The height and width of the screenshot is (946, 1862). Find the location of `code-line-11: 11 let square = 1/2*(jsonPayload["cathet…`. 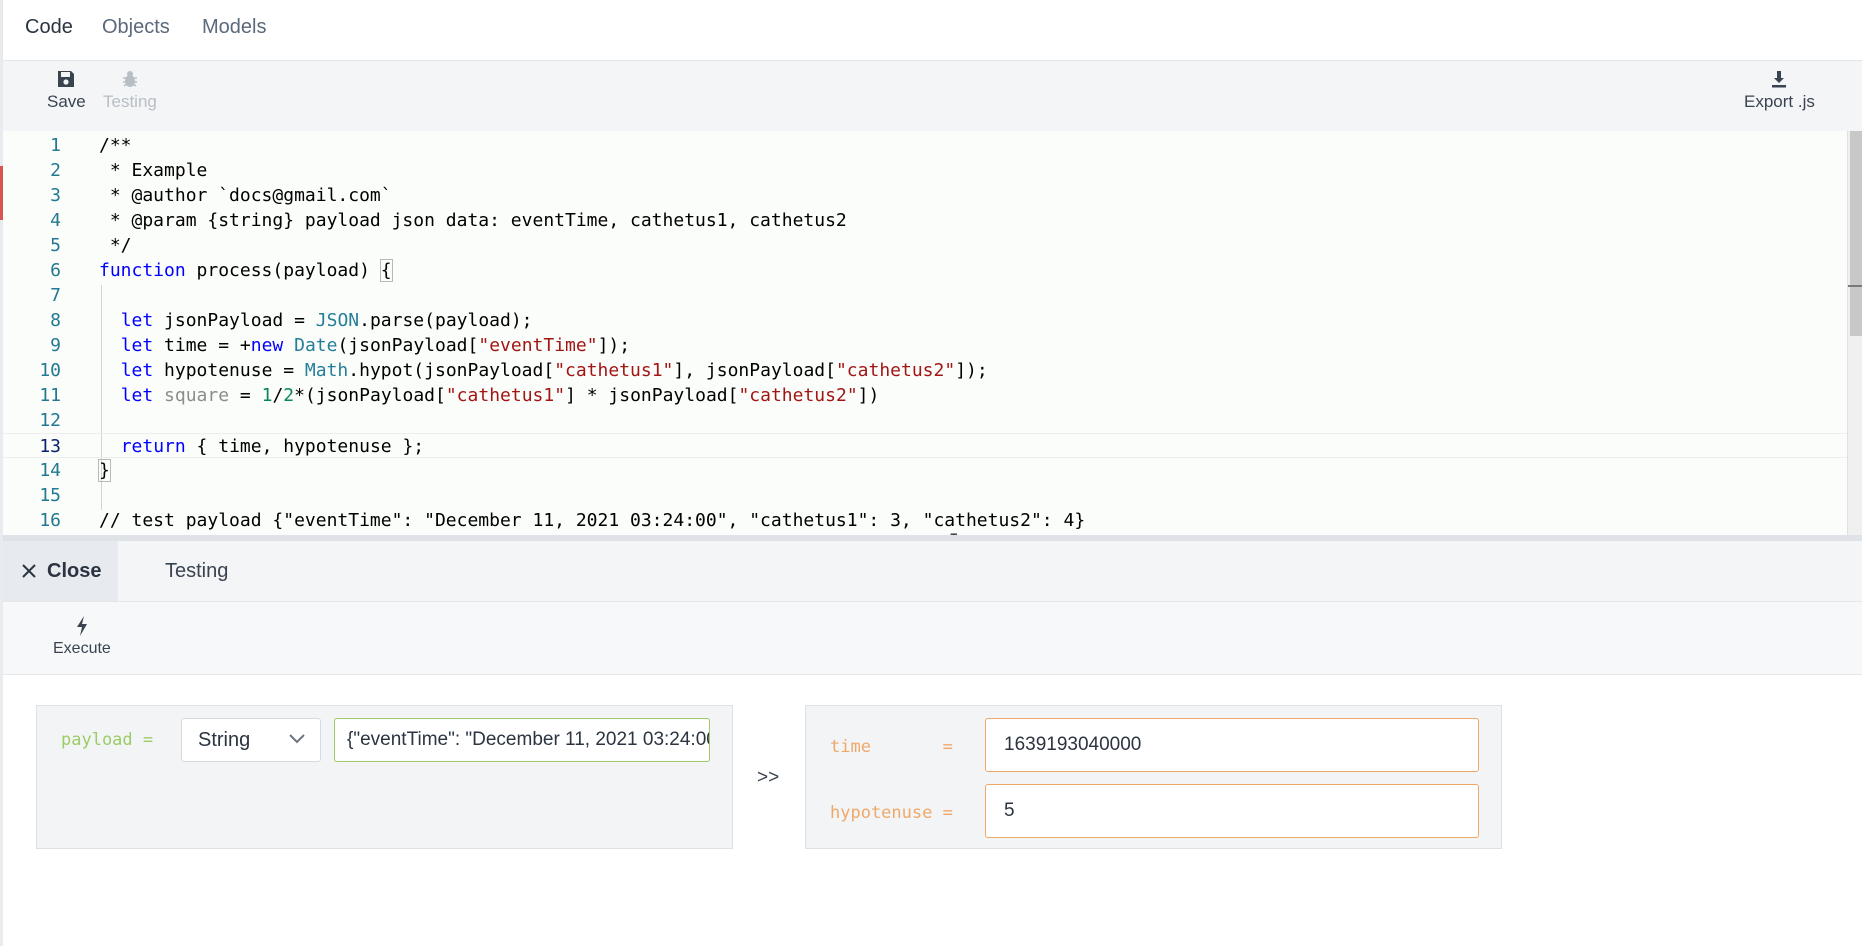

code-line-11: 11 let square = 1/2*(jsonPayload["cathet… is located at coordinates (459, 395).